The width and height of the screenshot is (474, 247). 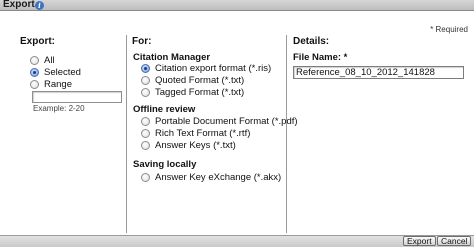 I want to click on export-heading: Export:, so click(x=37, y=41).